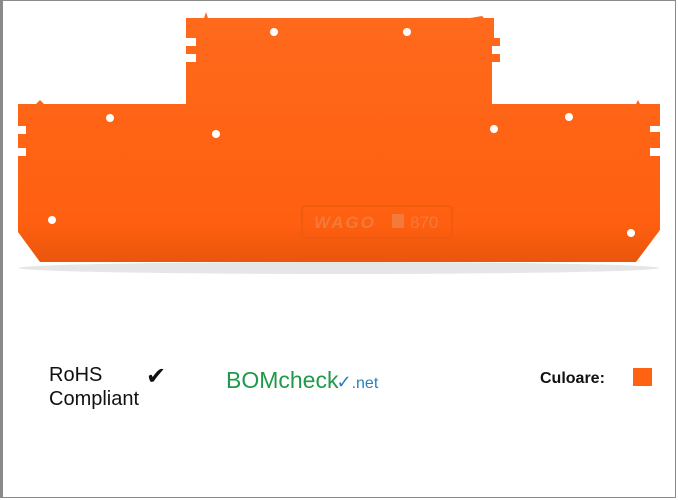 The image size is (678, 500). I want to click on bomcheck-logo-check: check, so click(308, 380).